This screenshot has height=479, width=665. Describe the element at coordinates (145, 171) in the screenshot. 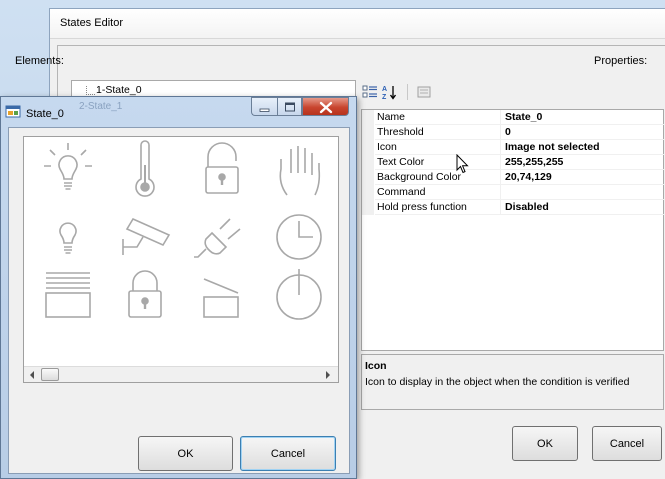

I see `thermometer-icon` at that location.